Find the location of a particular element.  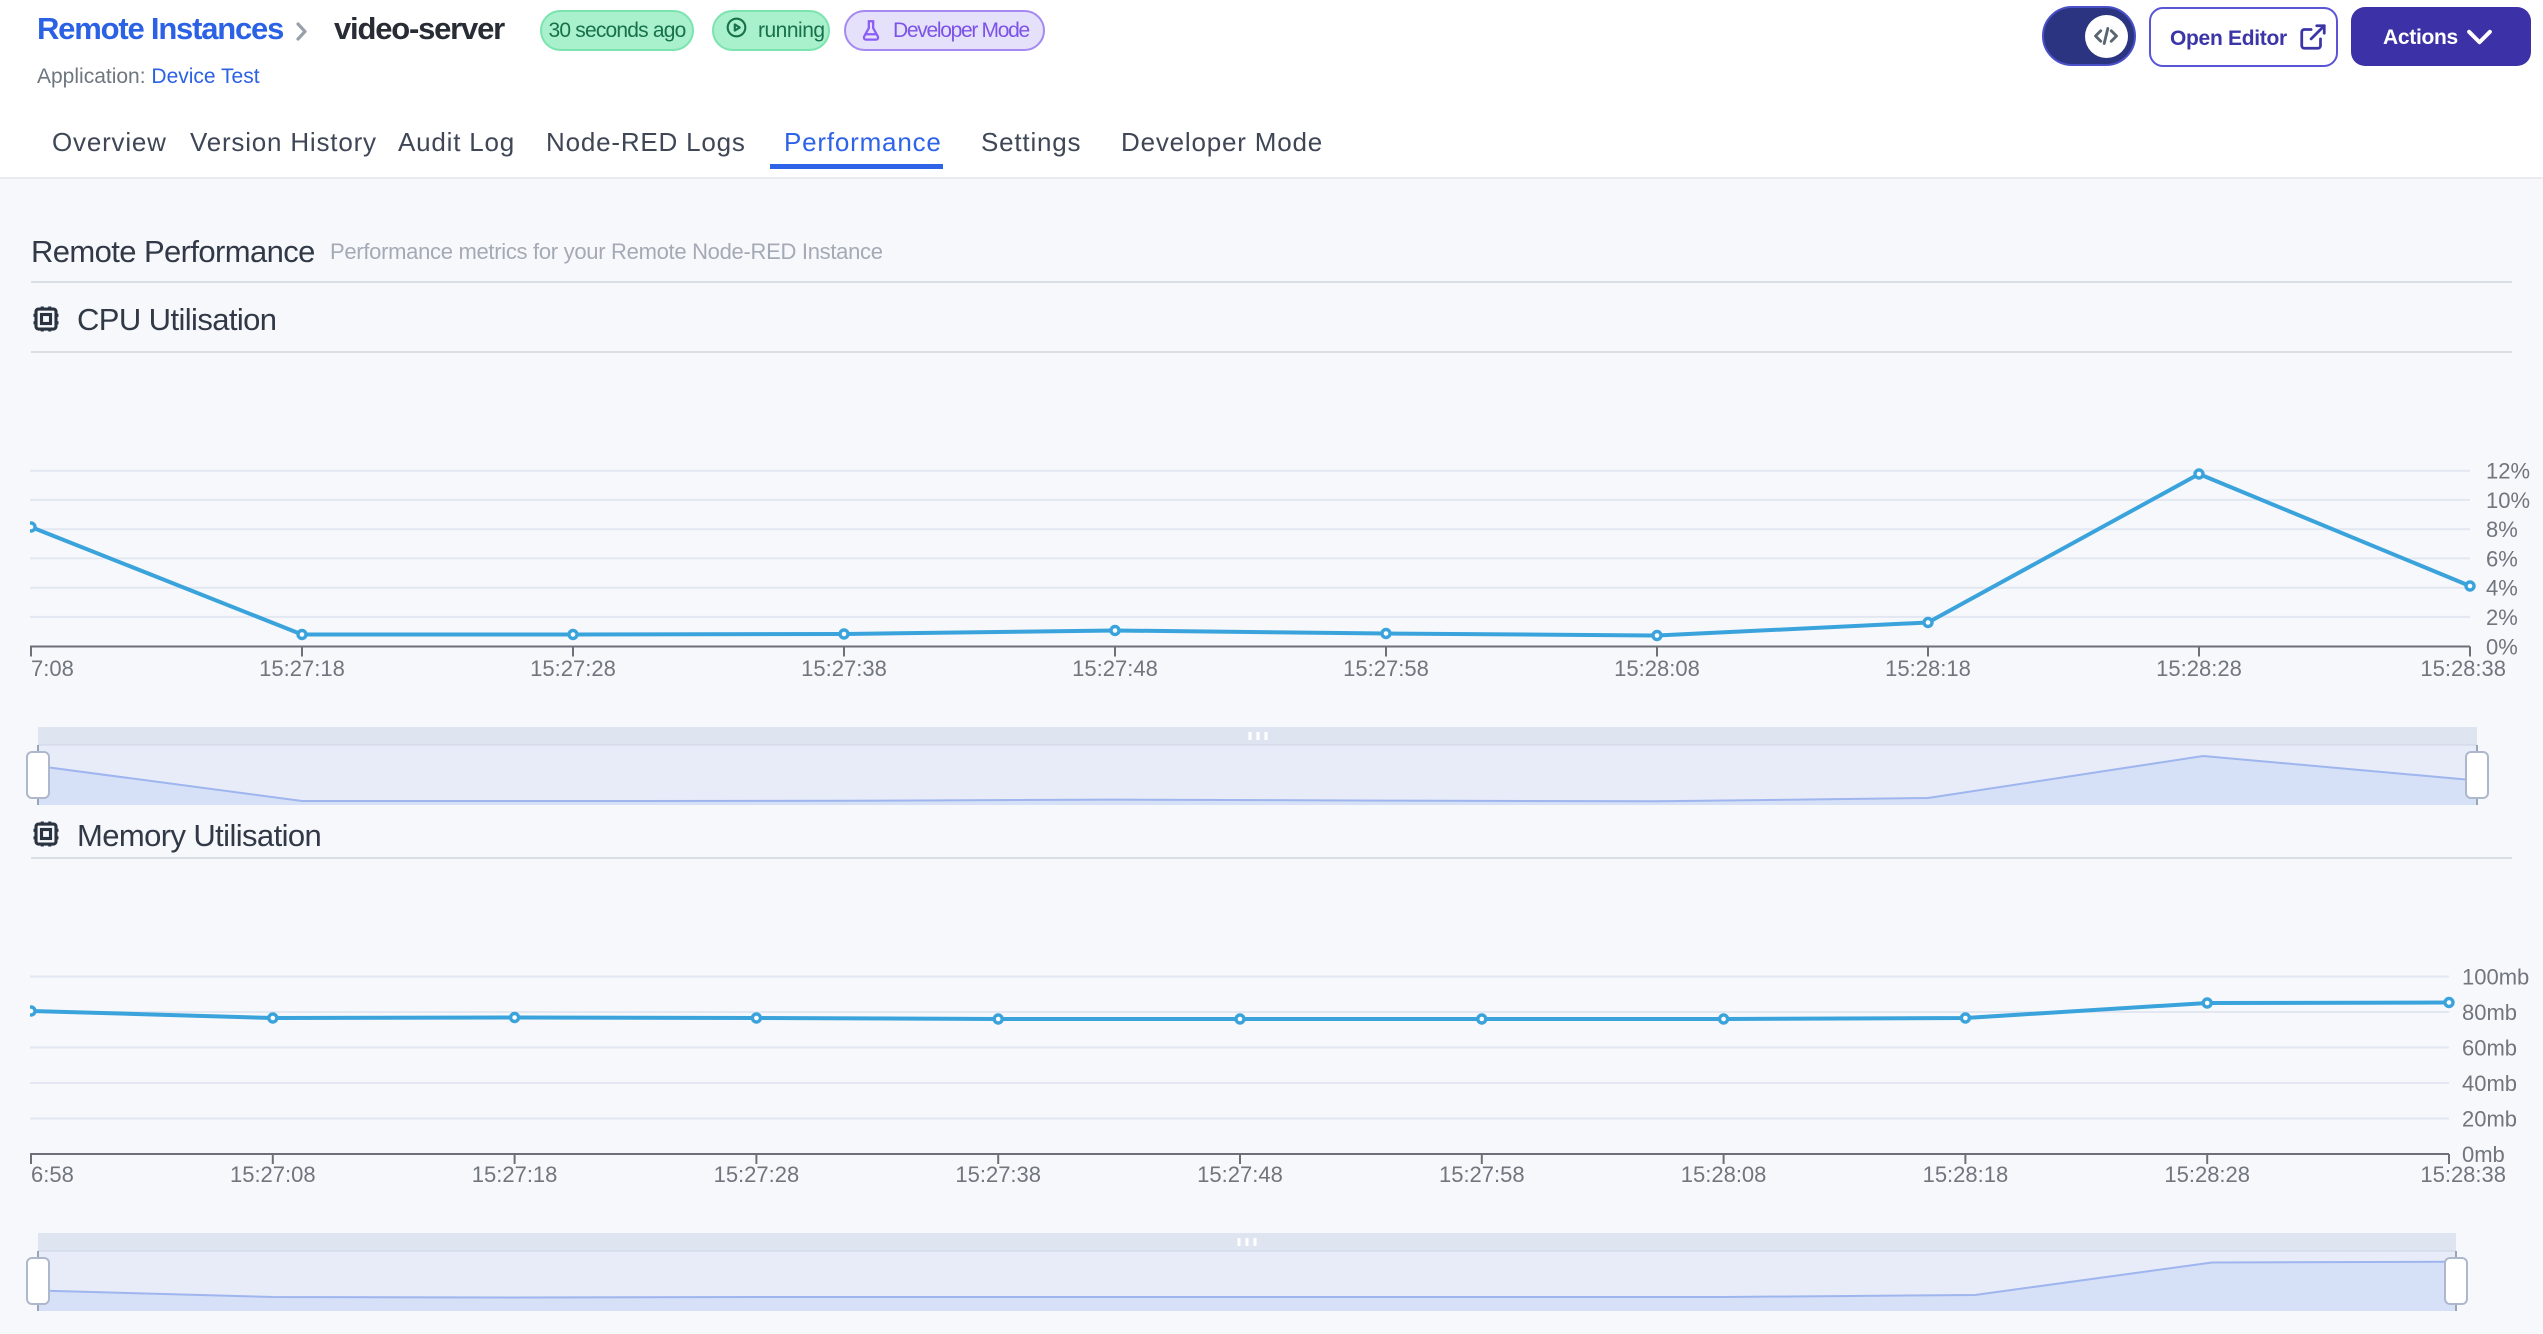

svg-text: 15:27:08 is located at coordinates (273, 1174).